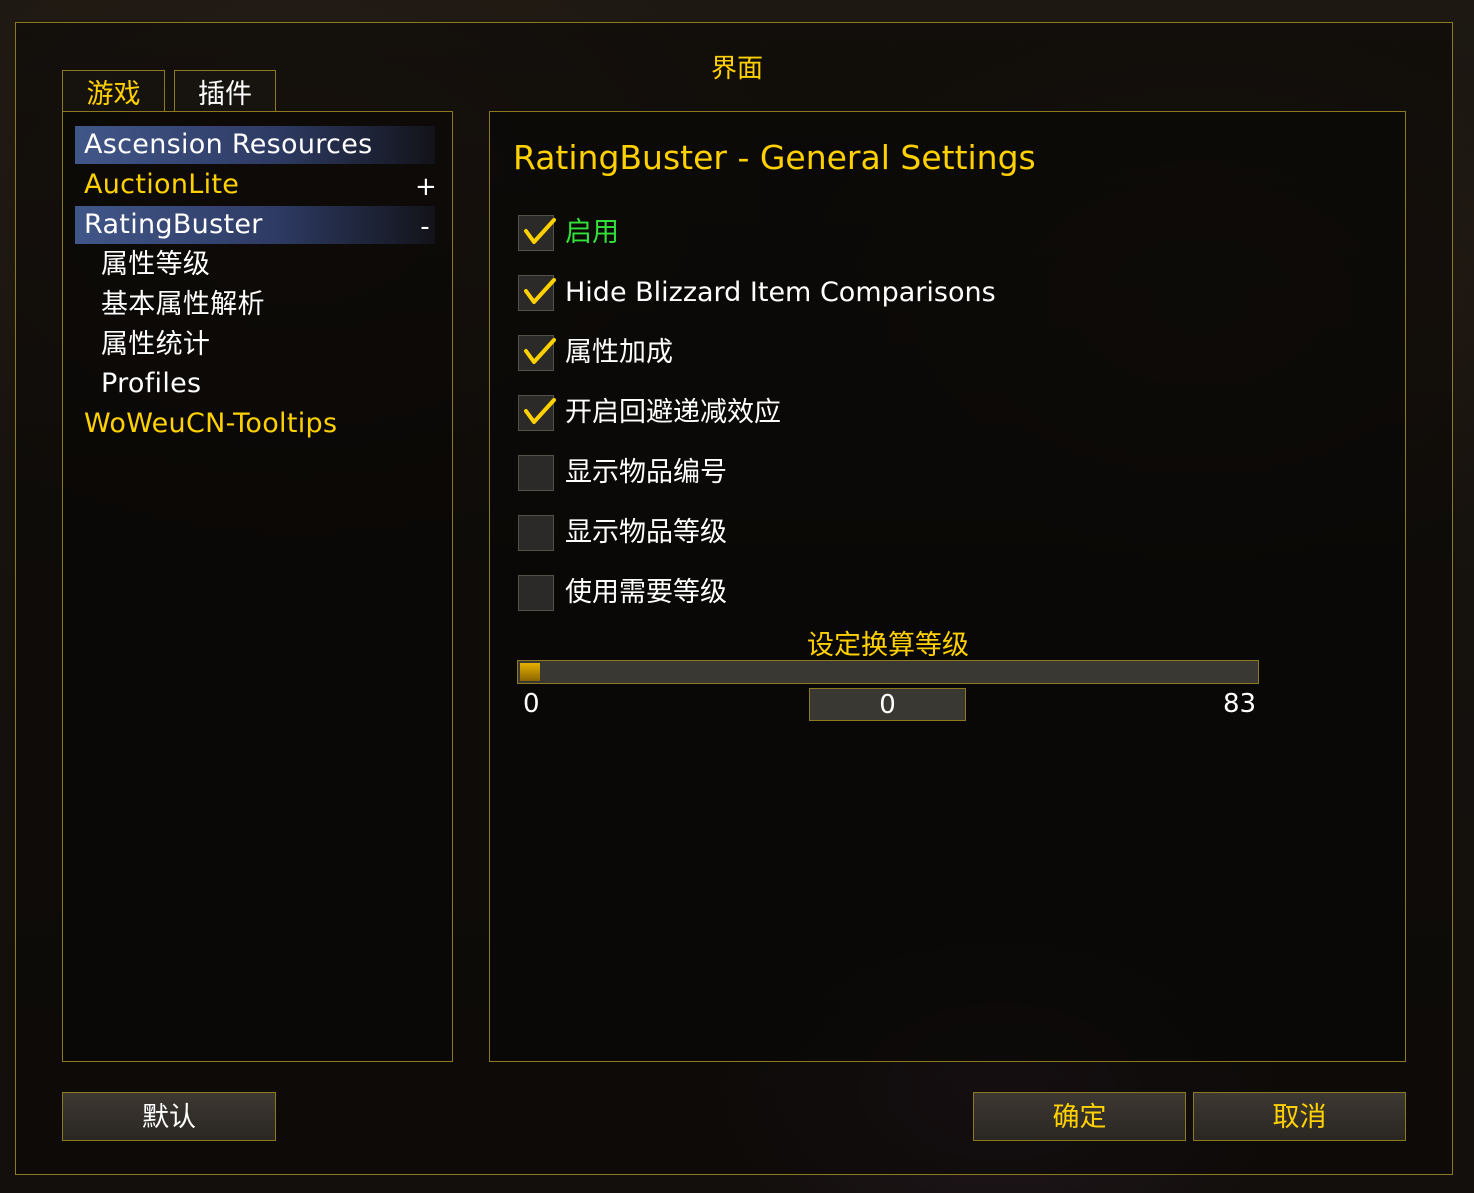 This screenshot has height=1193, width=1474. I want to click on checkbox-hide-blizzard-comparisons, so click(537, 293).